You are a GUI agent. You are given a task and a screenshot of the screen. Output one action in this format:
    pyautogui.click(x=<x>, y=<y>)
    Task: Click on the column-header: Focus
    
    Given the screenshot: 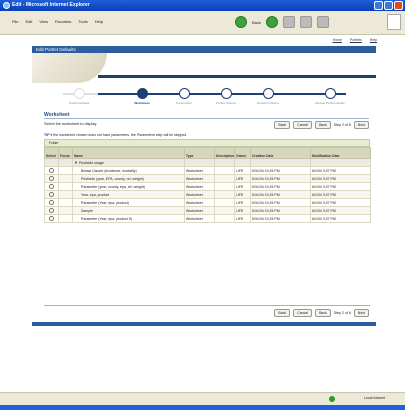 What is the action you would take?
    pyautogui.click(x=65, y=153)
    